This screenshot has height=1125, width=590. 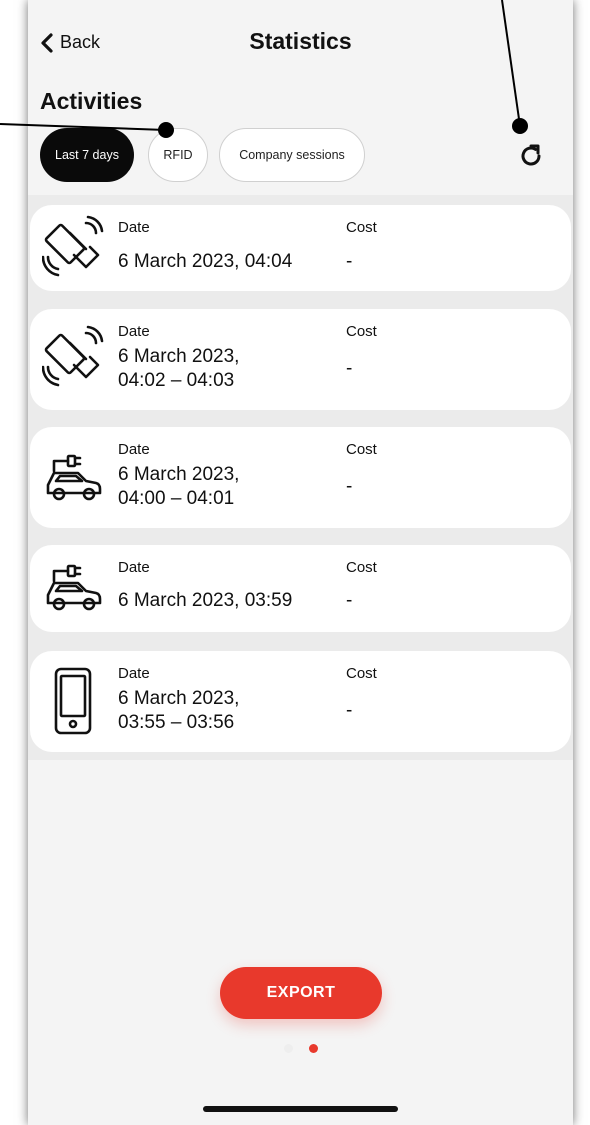 What do you see at coordinates (176, 498) in the screenshot?
I see `date-value-line2: 04:00 – 04:01` at bounding box center [176, 498].